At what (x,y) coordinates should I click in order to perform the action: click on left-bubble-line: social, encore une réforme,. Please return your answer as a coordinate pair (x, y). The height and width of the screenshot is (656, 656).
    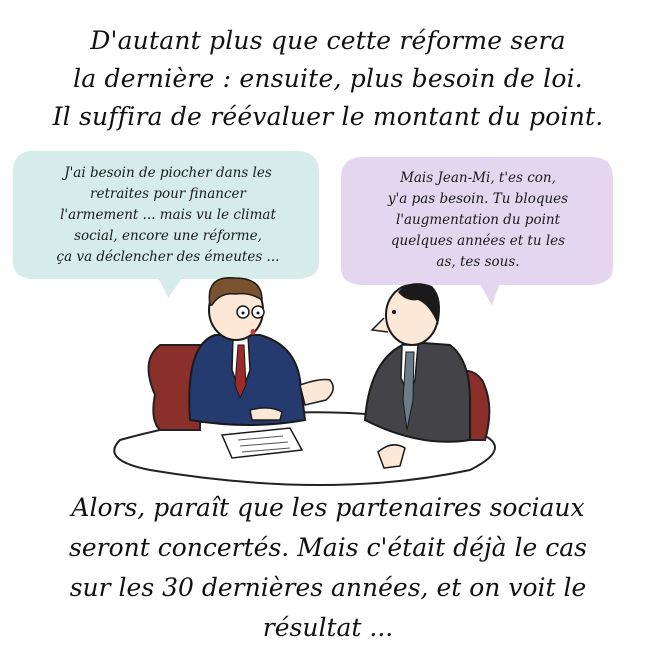
    Looking at the image, I should click on (168, 236).